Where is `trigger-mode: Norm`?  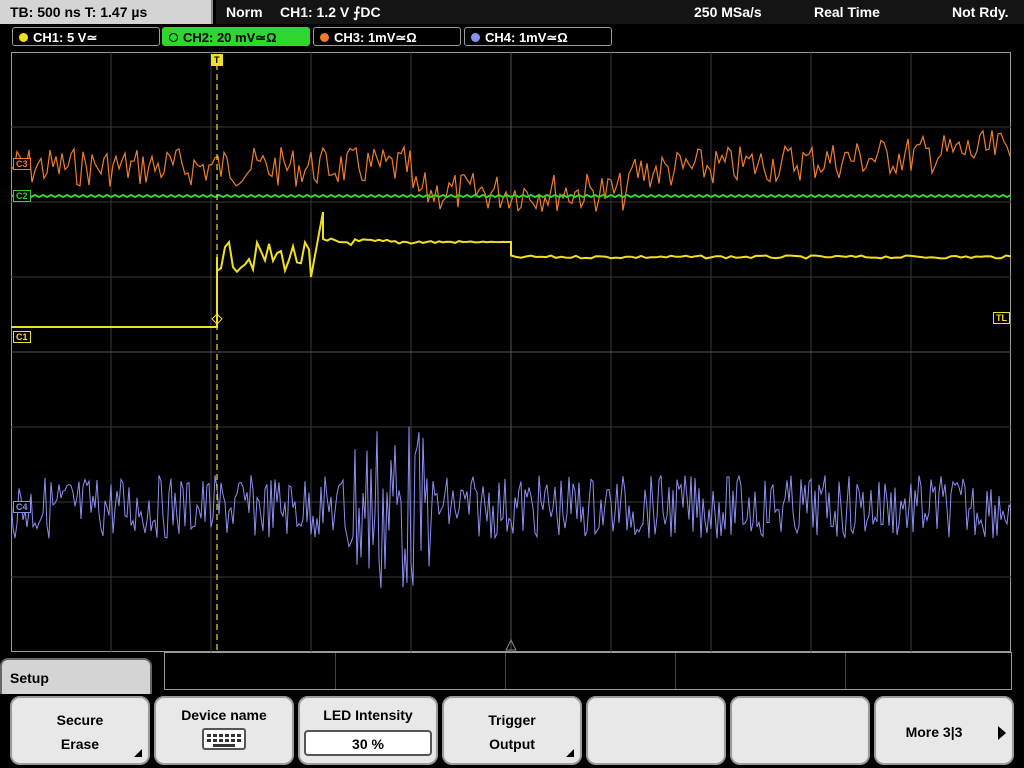
trigger-mode: Norm is located at coordinates (244, 12).